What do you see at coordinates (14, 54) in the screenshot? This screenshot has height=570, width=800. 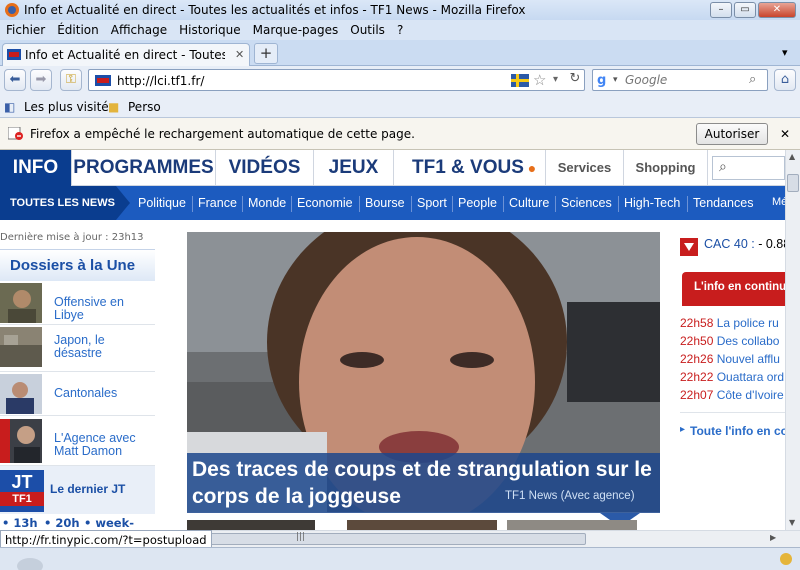 I see `tf1-favicon-icon` at bounding box center [14, 54].